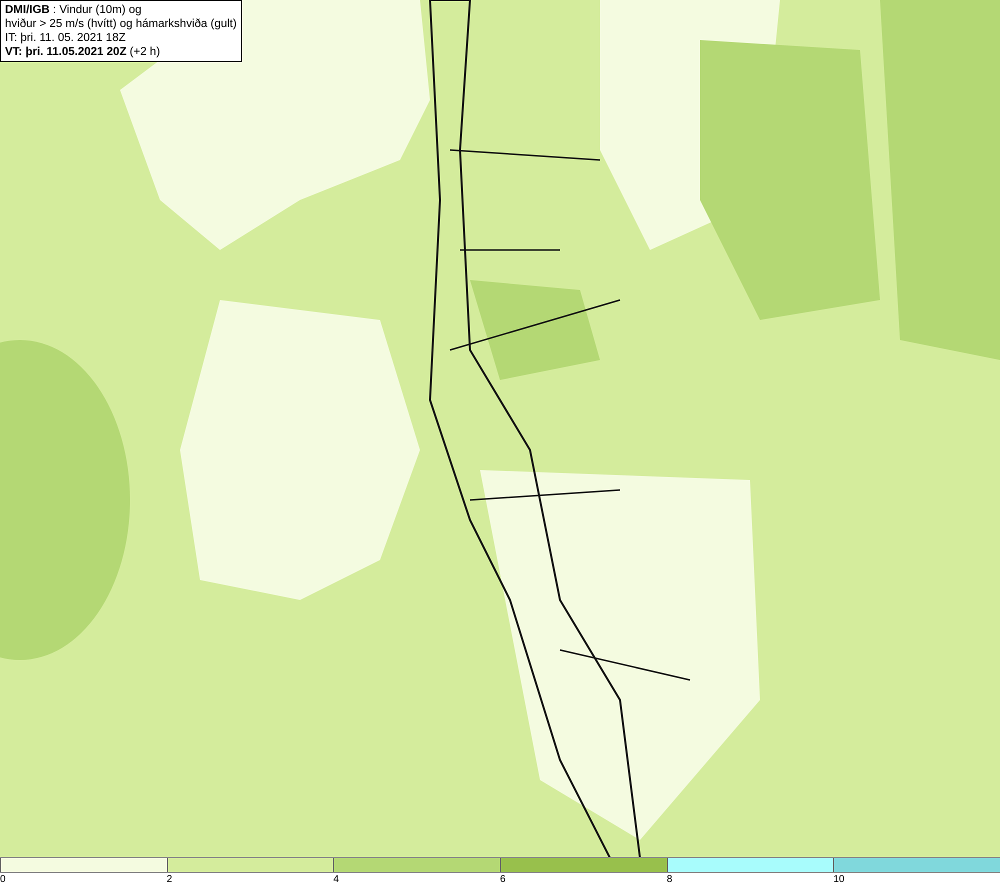 This screenshot has width=1000, height=887. What do you see at coordinates (169, 880) in the screenshot?
I see `scale-label: 2` at bounding box center [169, 880].